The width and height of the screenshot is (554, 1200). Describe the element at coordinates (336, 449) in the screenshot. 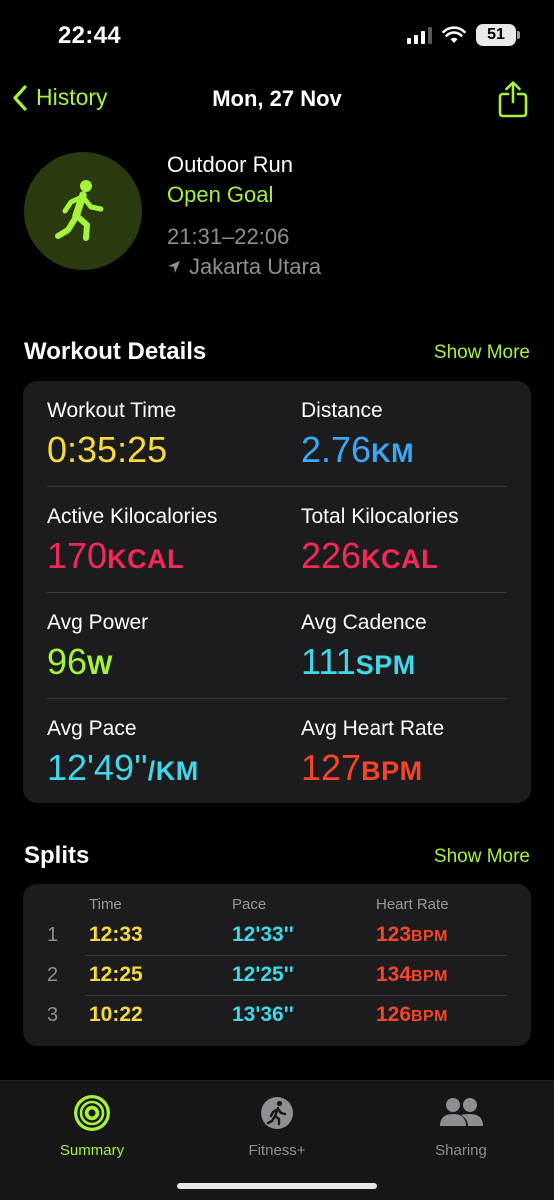

I see `value-number: 2.76` at that location.